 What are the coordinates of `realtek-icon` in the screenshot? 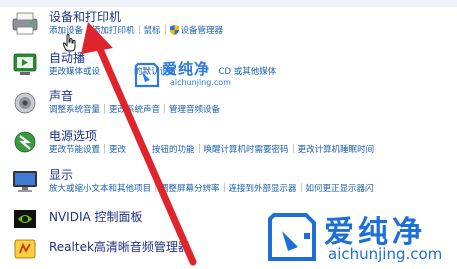 It's located at (25, 252).